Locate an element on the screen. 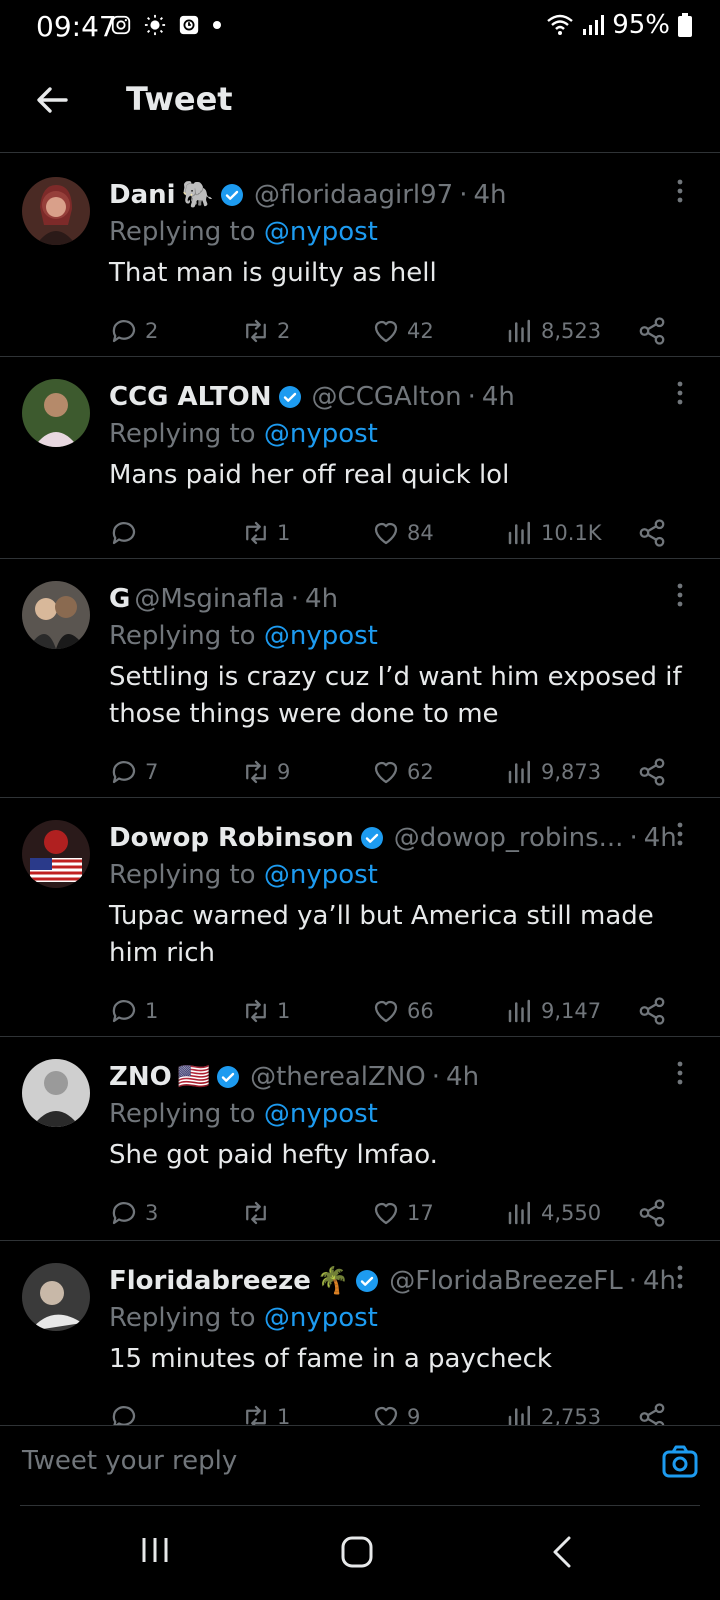 This screenshot has height=1600, width=720. display-name: ZNO is located at coordinates (140, 1077).